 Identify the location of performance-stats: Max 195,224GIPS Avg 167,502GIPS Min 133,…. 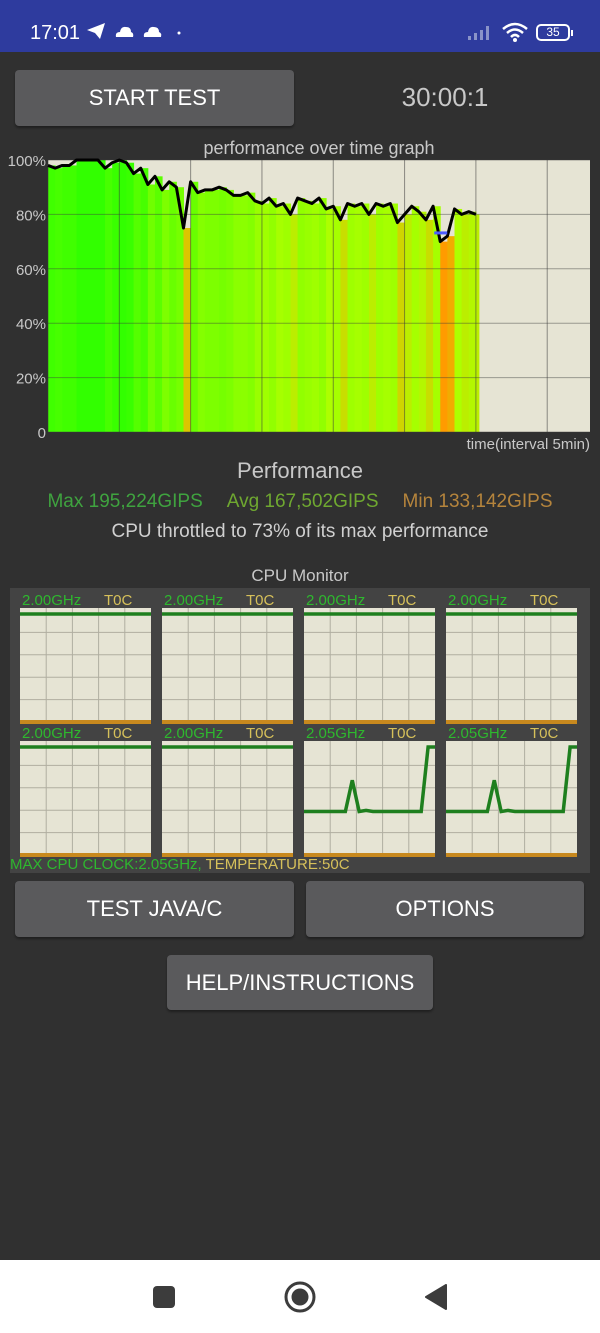
(300, 502).